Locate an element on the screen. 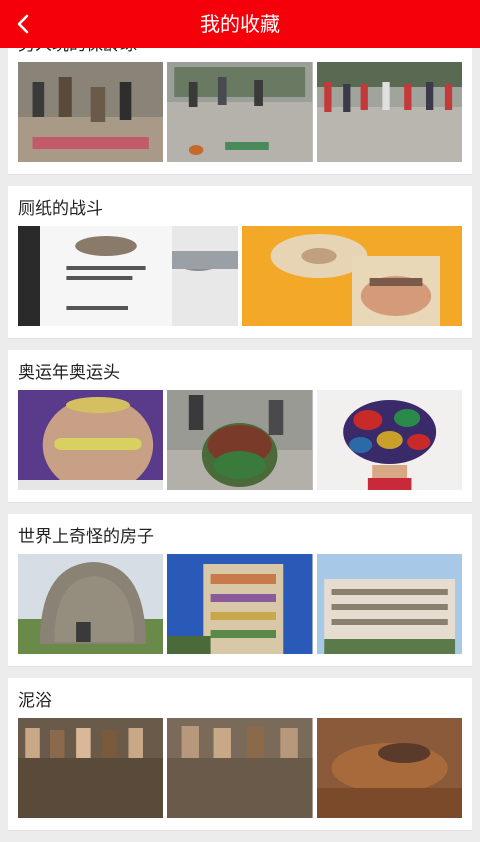  collection-title: 泥浴 is located at coordinates (35, 701).